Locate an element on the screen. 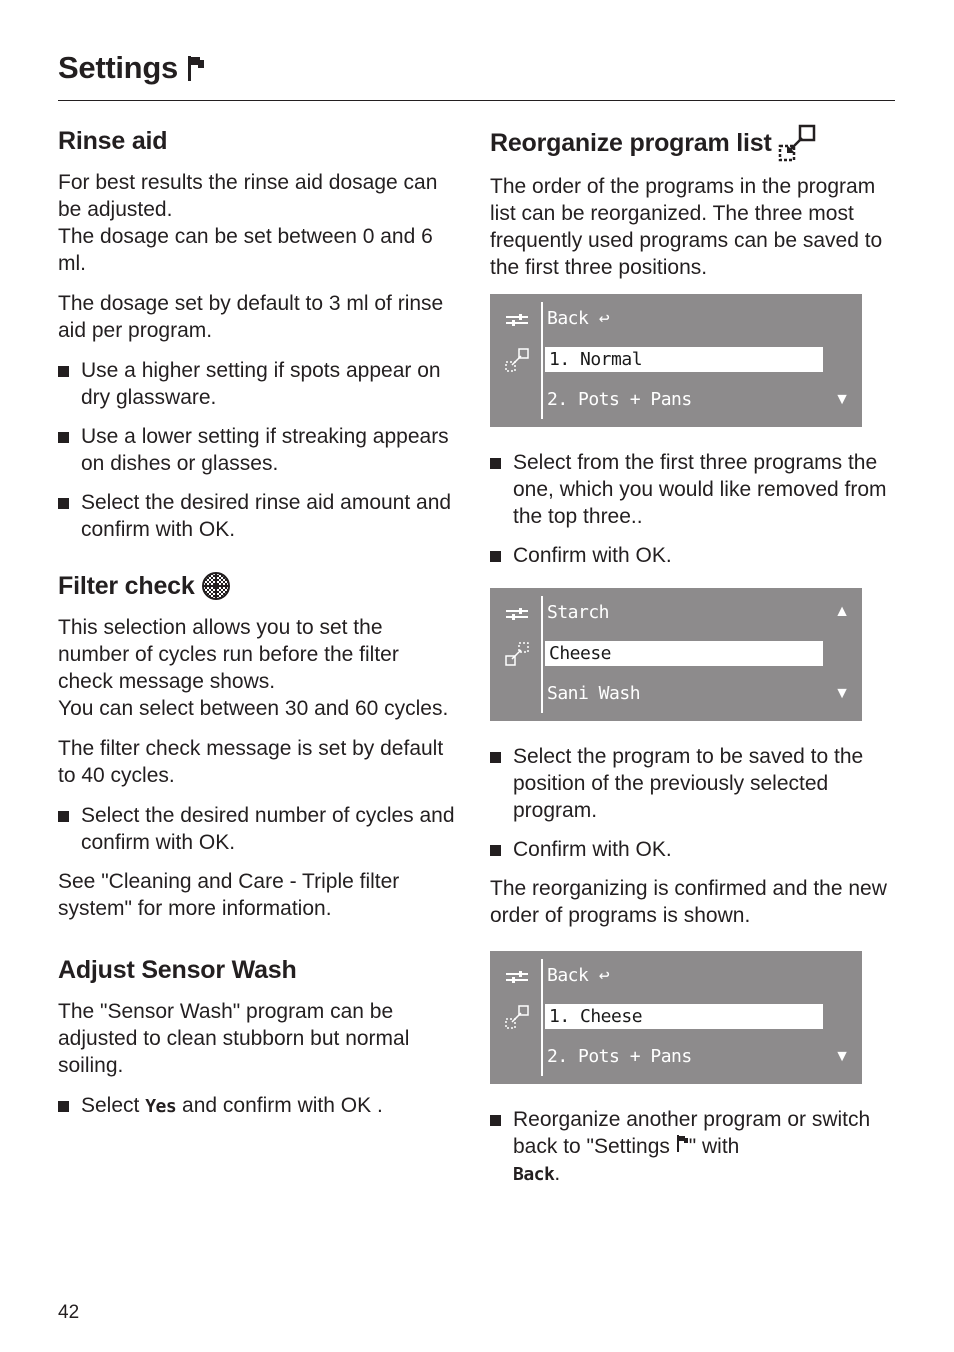 The width and height of the screenshot is (954, 1352). reorganize-heading: Reorganize program list is located at coordinates (690, 143).